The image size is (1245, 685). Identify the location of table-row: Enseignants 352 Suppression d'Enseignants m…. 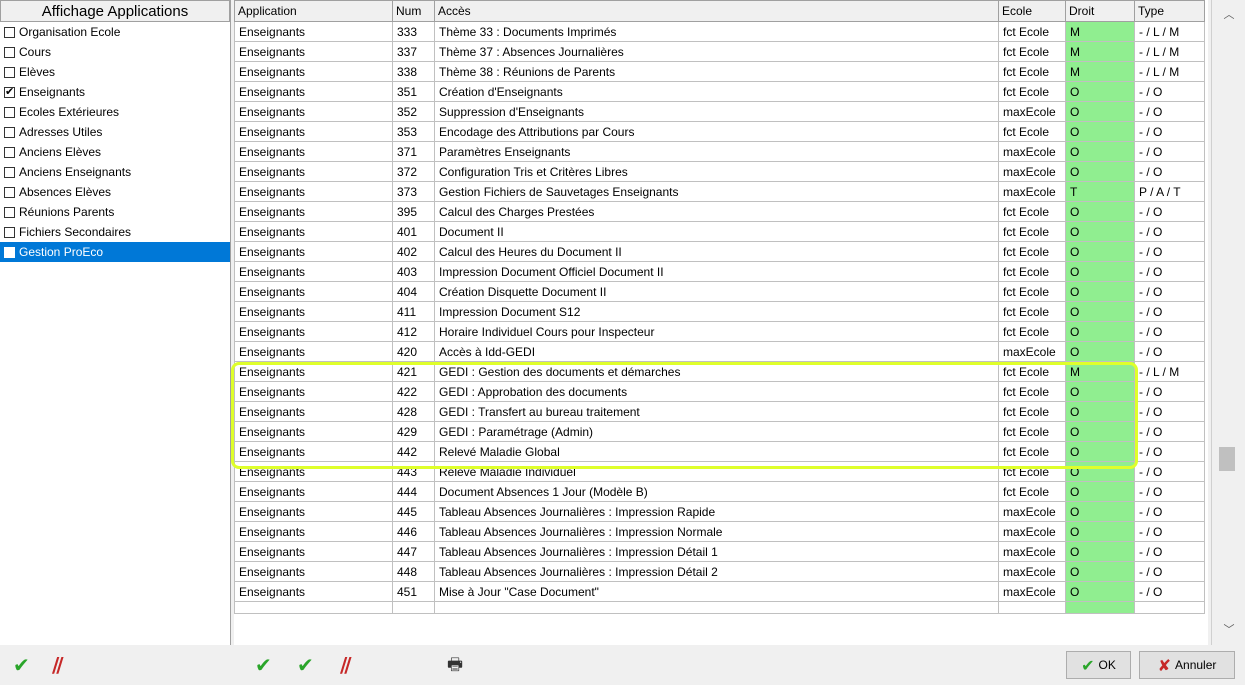
(719, 111).